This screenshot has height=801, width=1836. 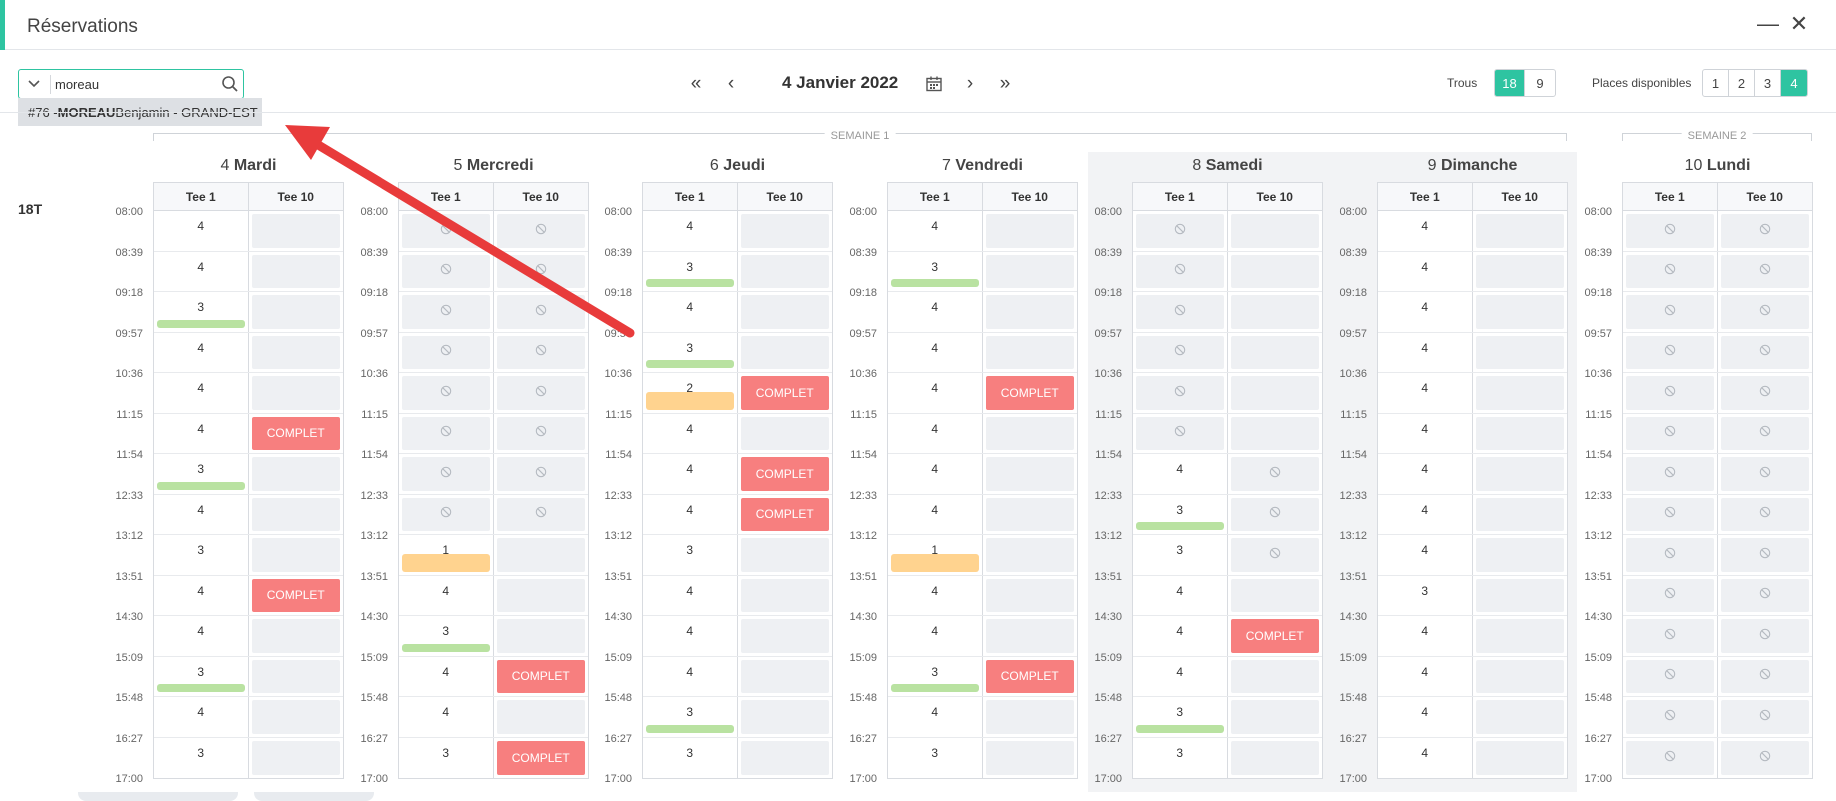 What do you see at coordinates (1742, 83) in the screenshot?
I see `places-option-2: 2` at bounding box center [1742, 83].